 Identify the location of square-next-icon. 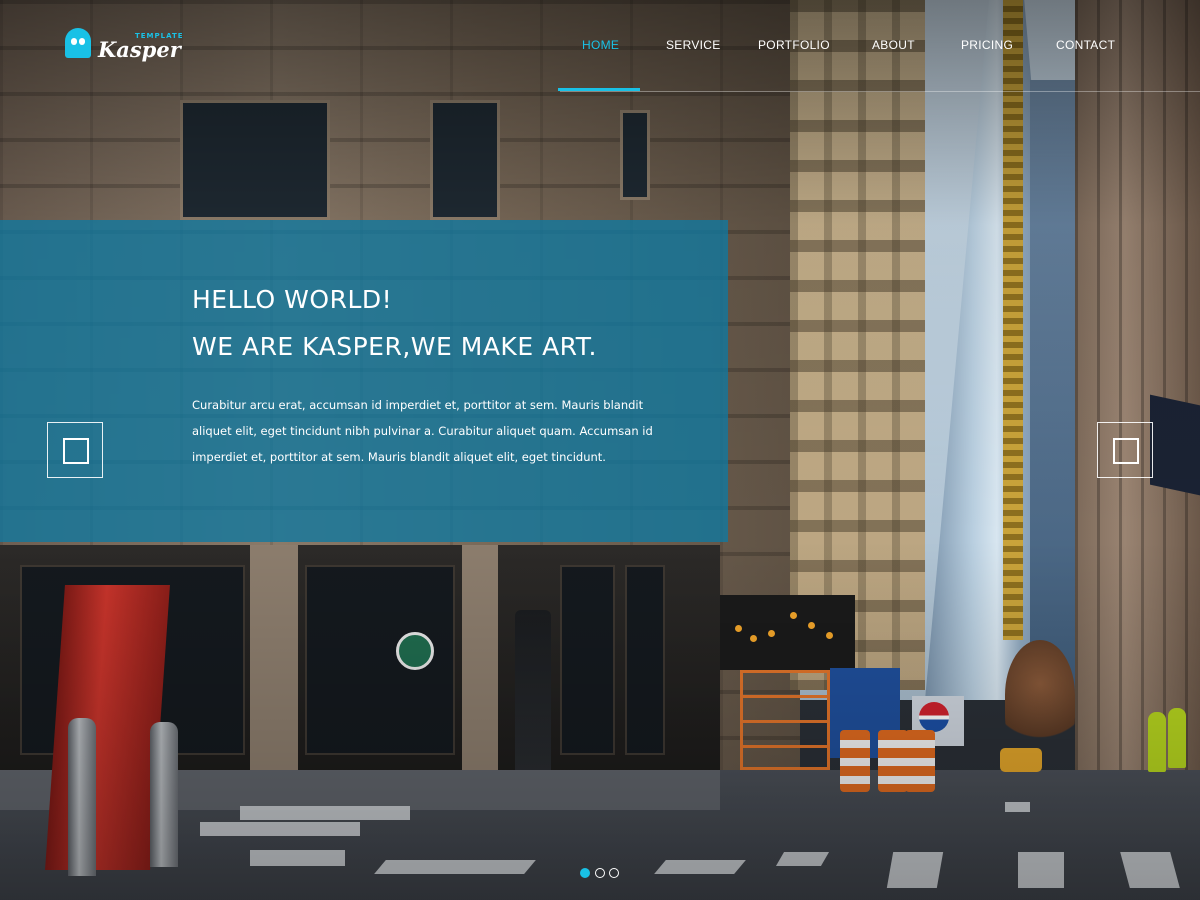
(1126, 451).